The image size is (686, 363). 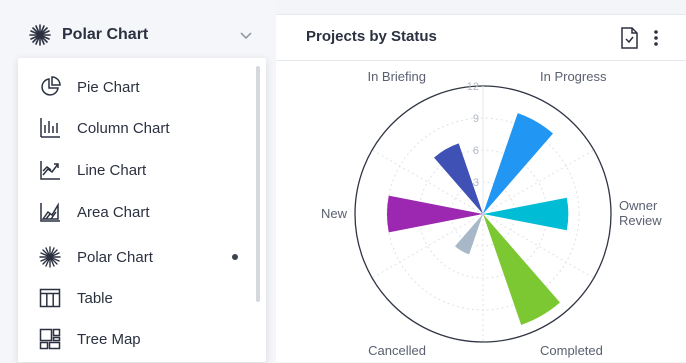 What do you see at coordinates (640, 220) in the screenshot?
I see `polar-category-label: Review` at bounding box center [640, 220].